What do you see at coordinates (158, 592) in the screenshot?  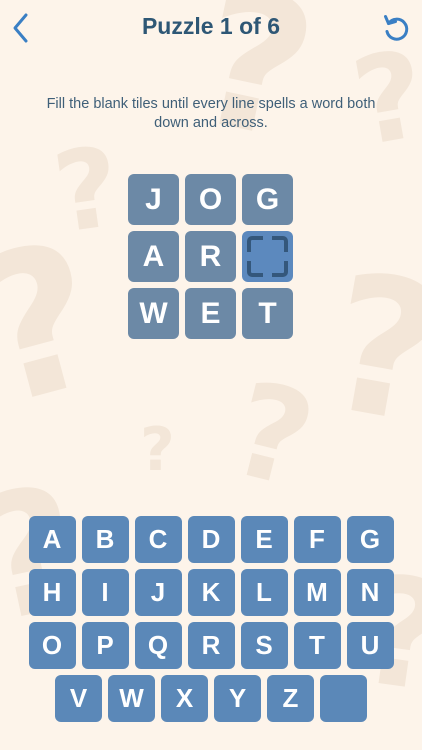 I see `key-j: J` at bounding box center [158, 592].